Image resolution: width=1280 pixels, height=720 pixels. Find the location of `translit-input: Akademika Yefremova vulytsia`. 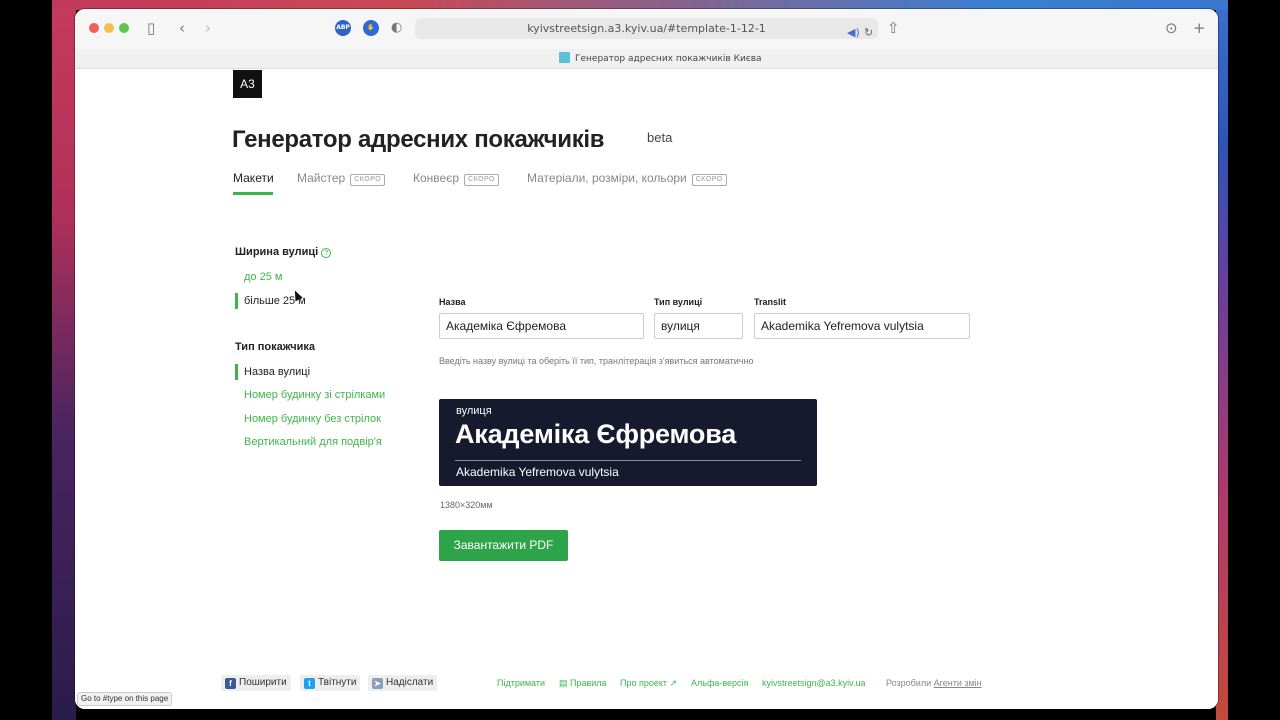

translit-input: Akademika Yefremova vulytsia is located at coordinates (862, 326).